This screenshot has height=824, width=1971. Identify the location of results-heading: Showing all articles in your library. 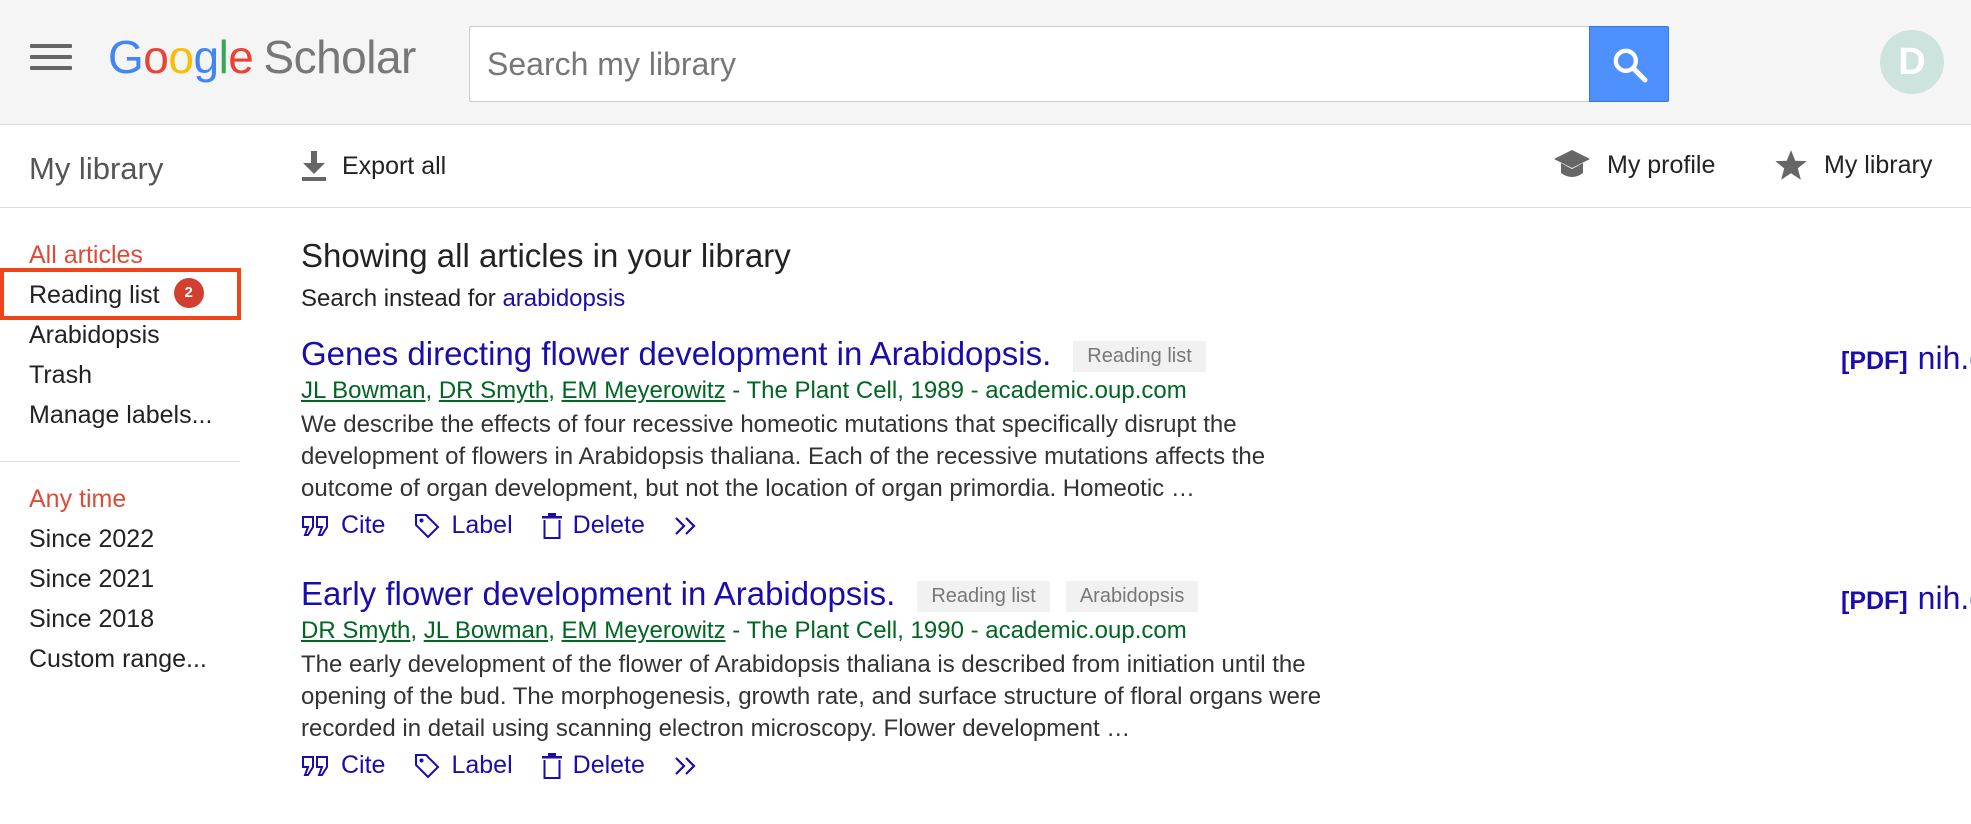
(546, 255).